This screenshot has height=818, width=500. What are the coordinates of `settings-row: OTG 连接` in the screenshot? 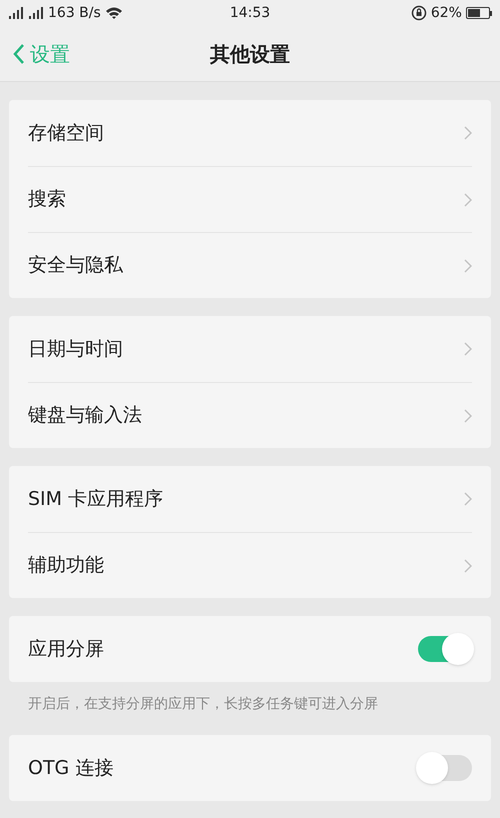 It's located at (250, 768).